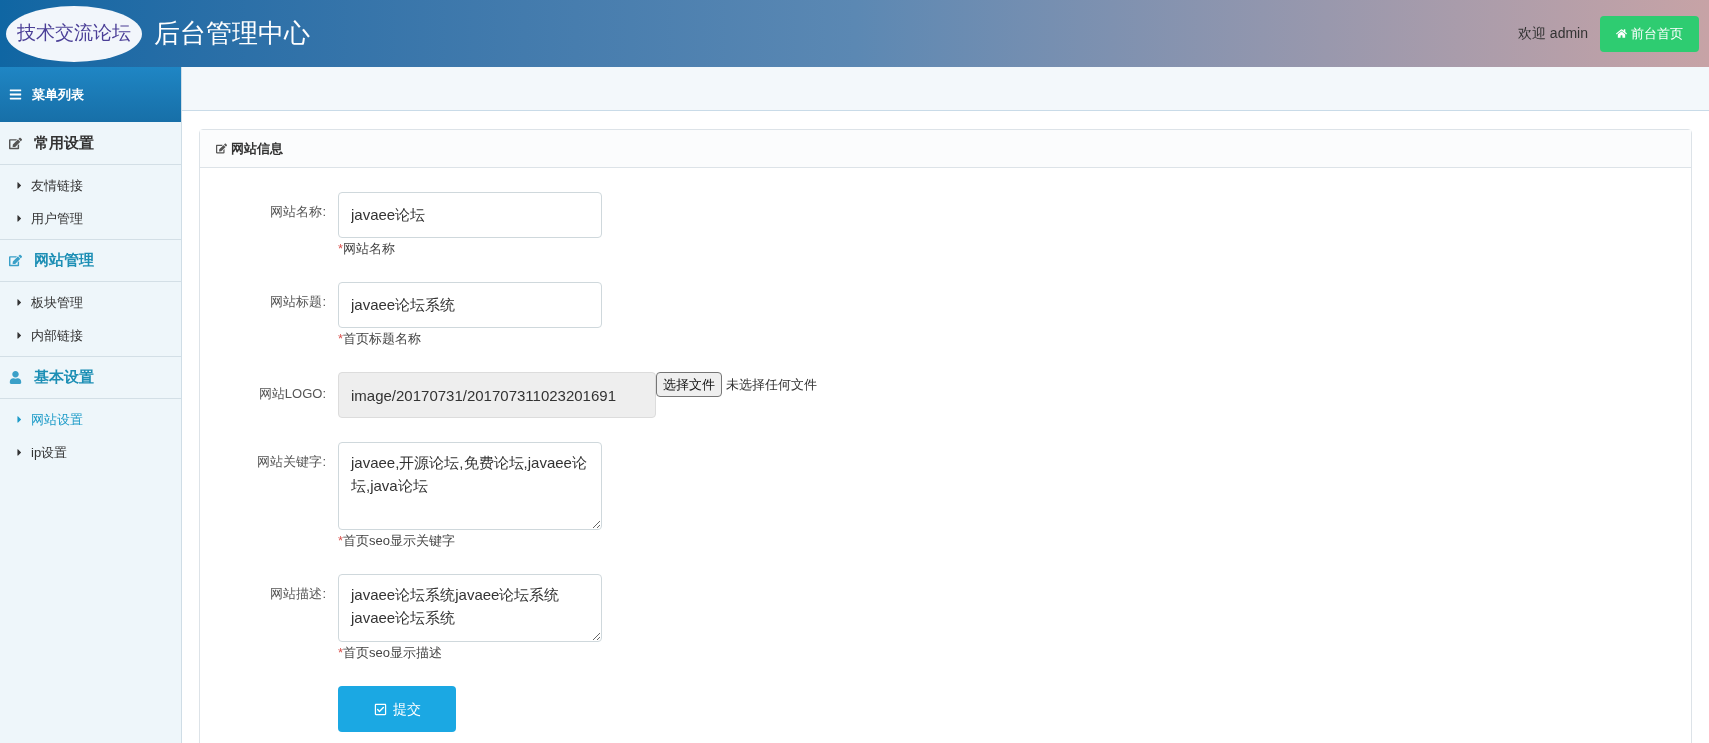  Describe the element at coordinates (369, 249) in the screenshot. I see `field-hint: 网站名称` at that location.